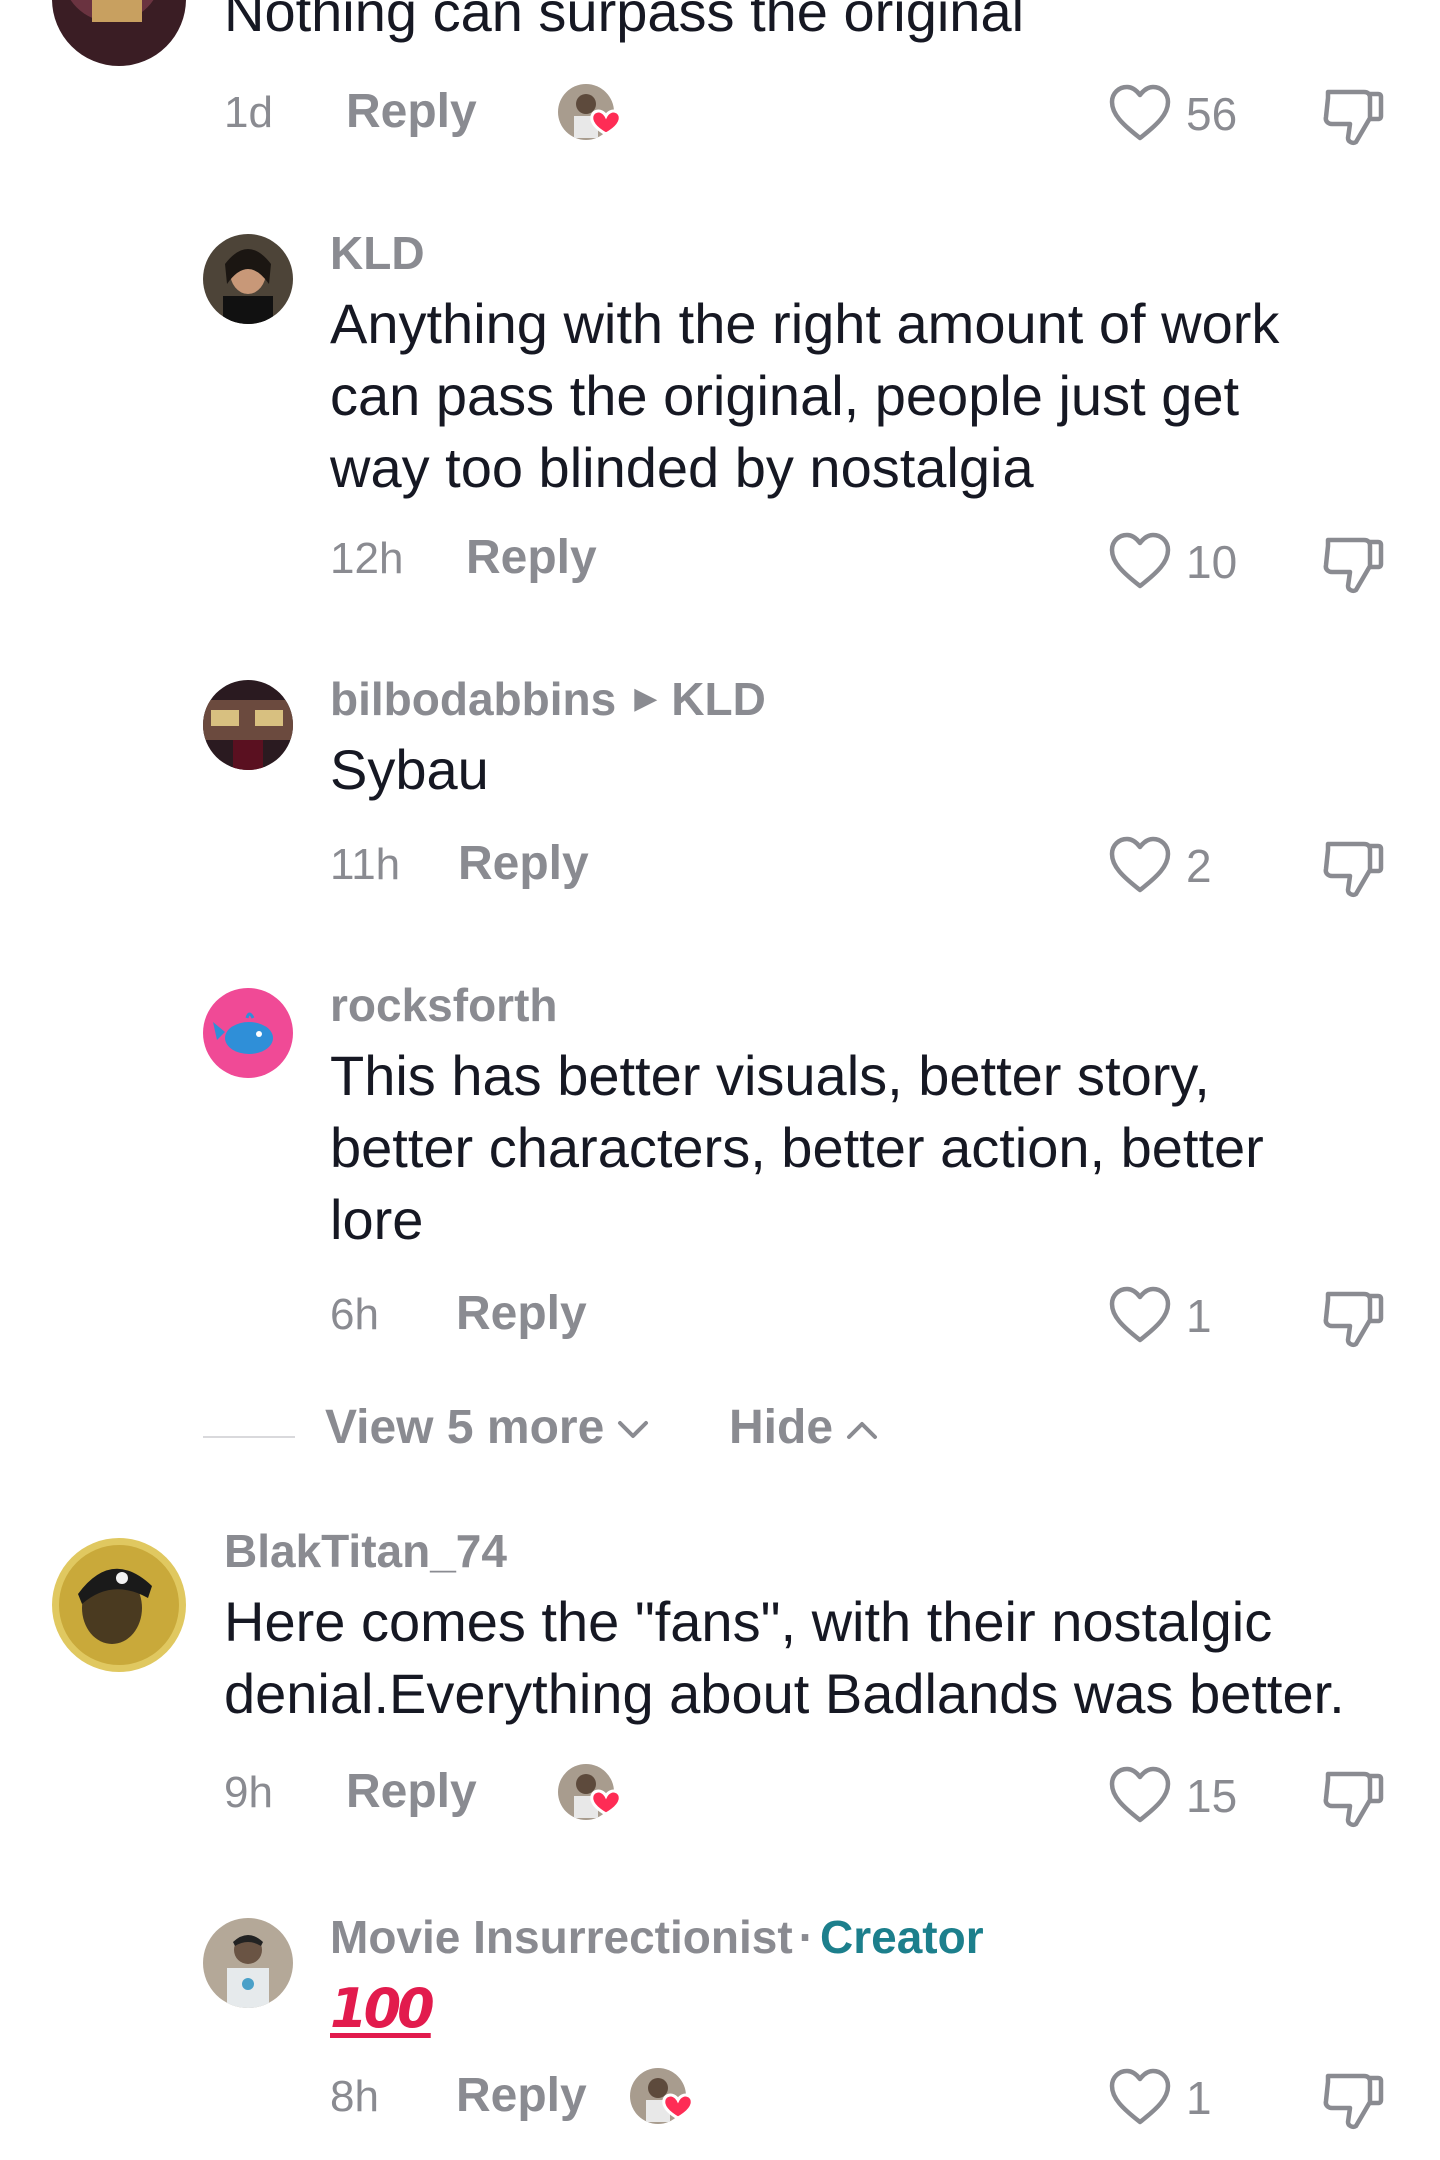 The width and height of the screenshot is (1440, 2160). Describe the element at coordinates (1172, 1796) in the screenshot. I see `like-button: 15` at that location.